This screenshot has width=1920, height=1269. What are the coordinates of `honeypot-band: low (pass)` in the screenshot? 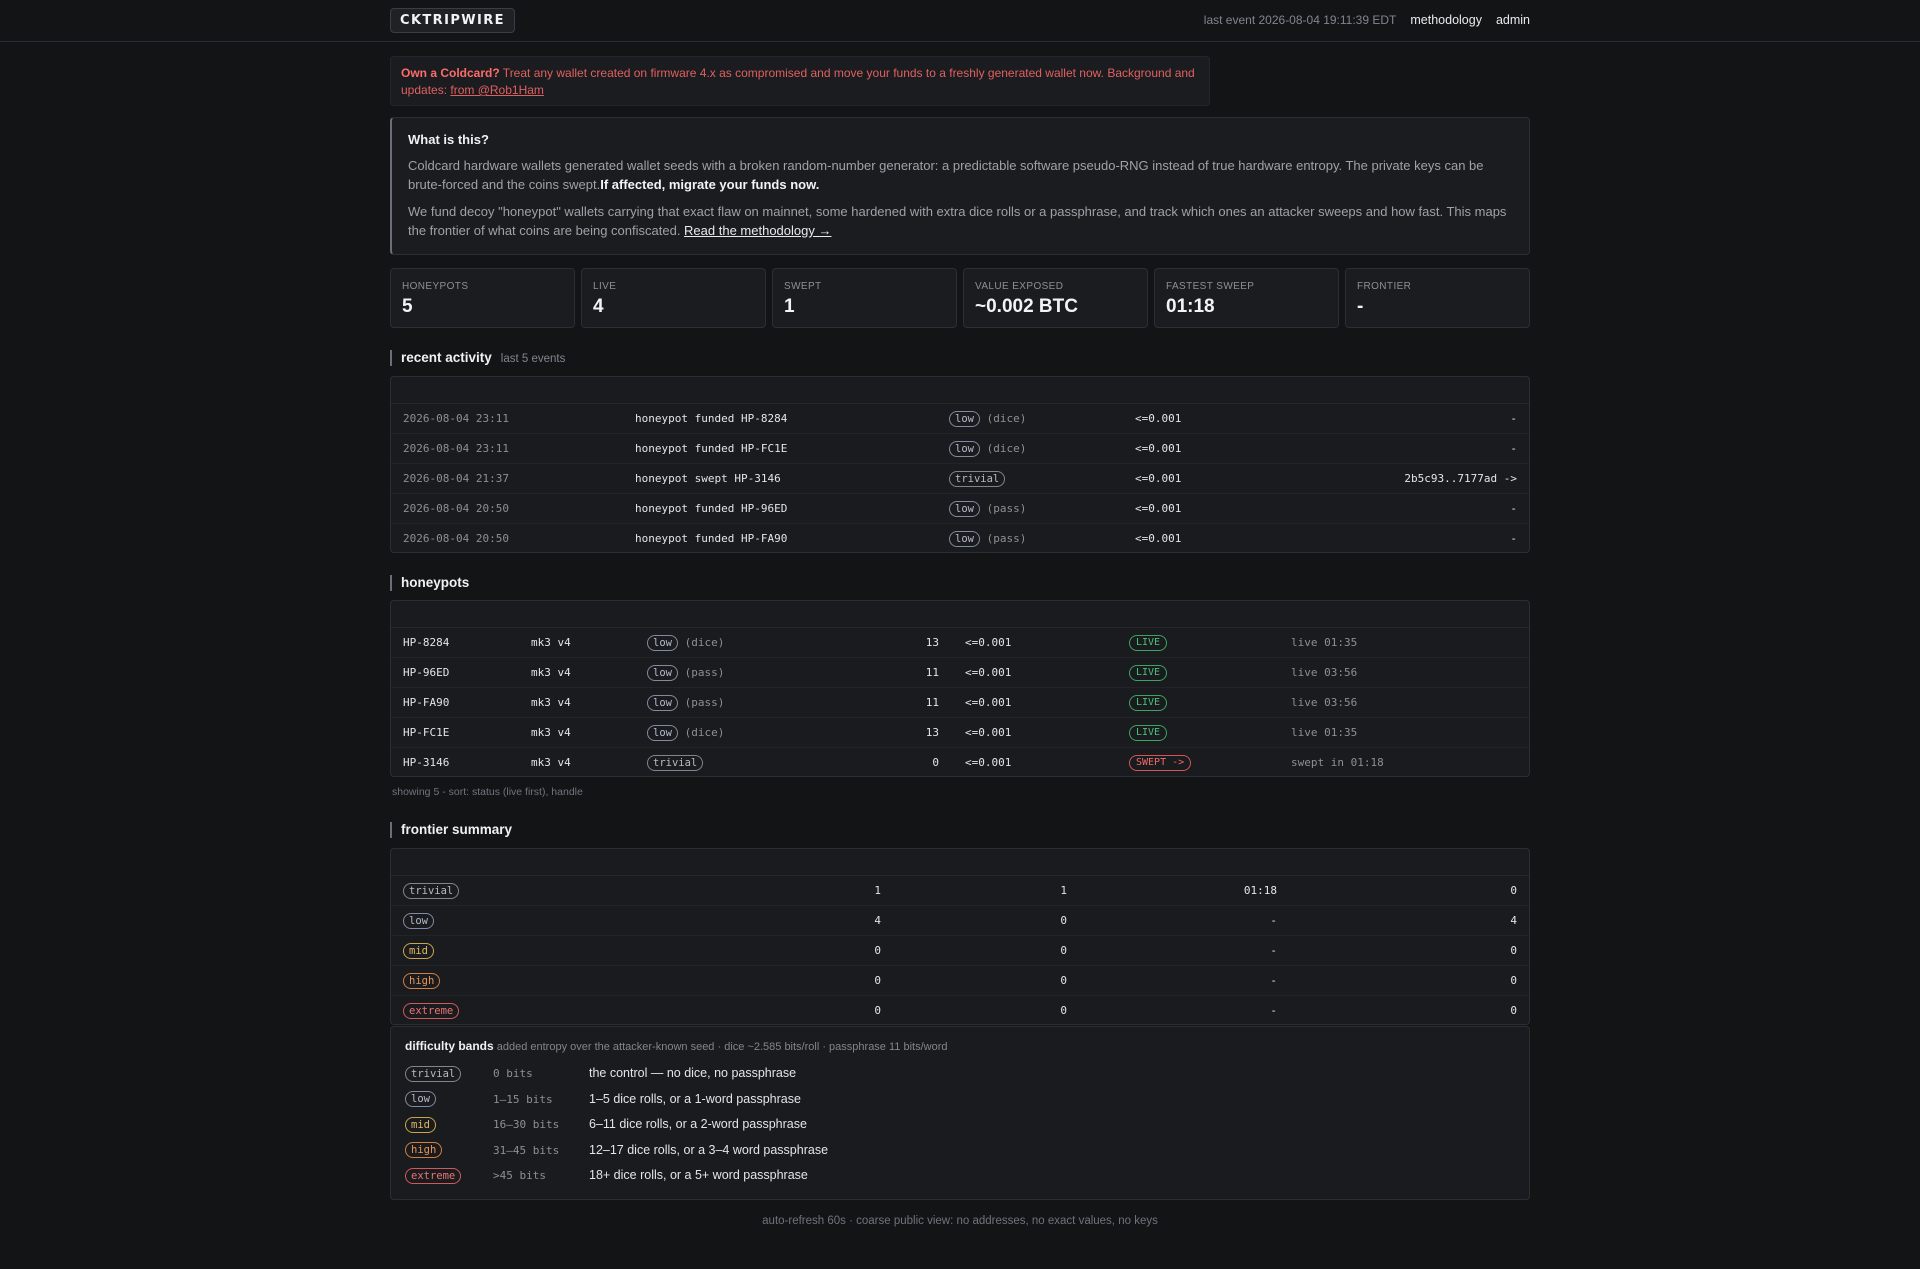 It's located at (685, 703).